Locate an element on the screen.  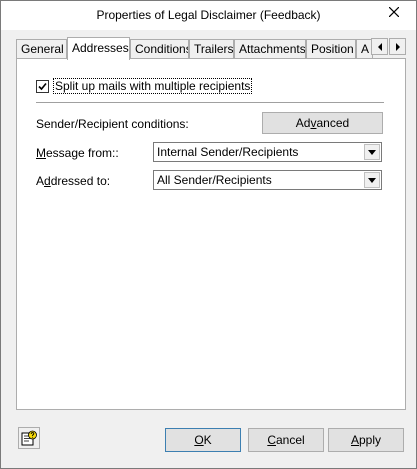
close-button is located at coordinates (394, 11).